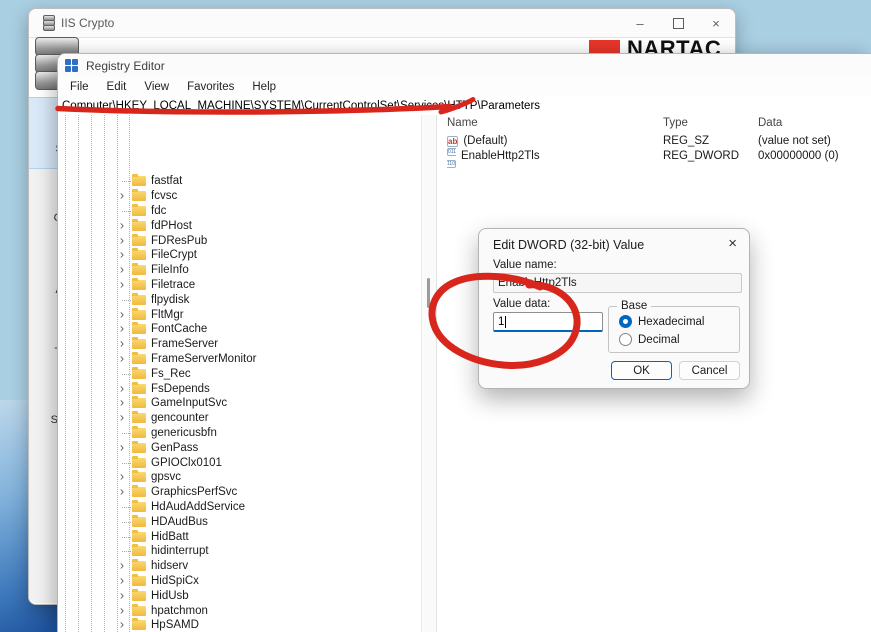 The image size is (871, 632). Describe the element at coordinates (264, 87) in the screenshot. I see `menu-help: Help` at that location.